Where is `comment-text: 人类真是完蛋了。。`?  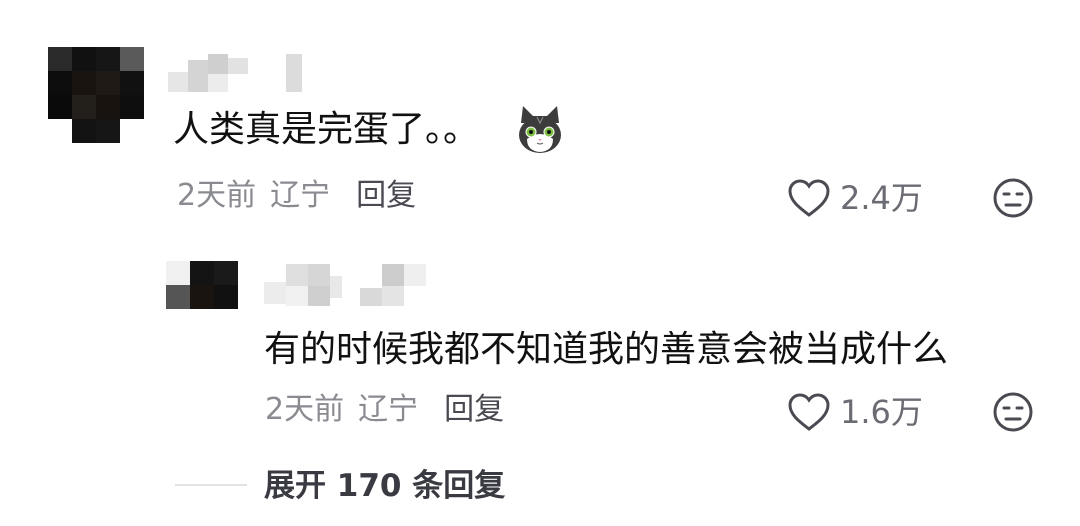 comment-text: 人类真是完蛋了。。 is located at coordinates (326, 129).